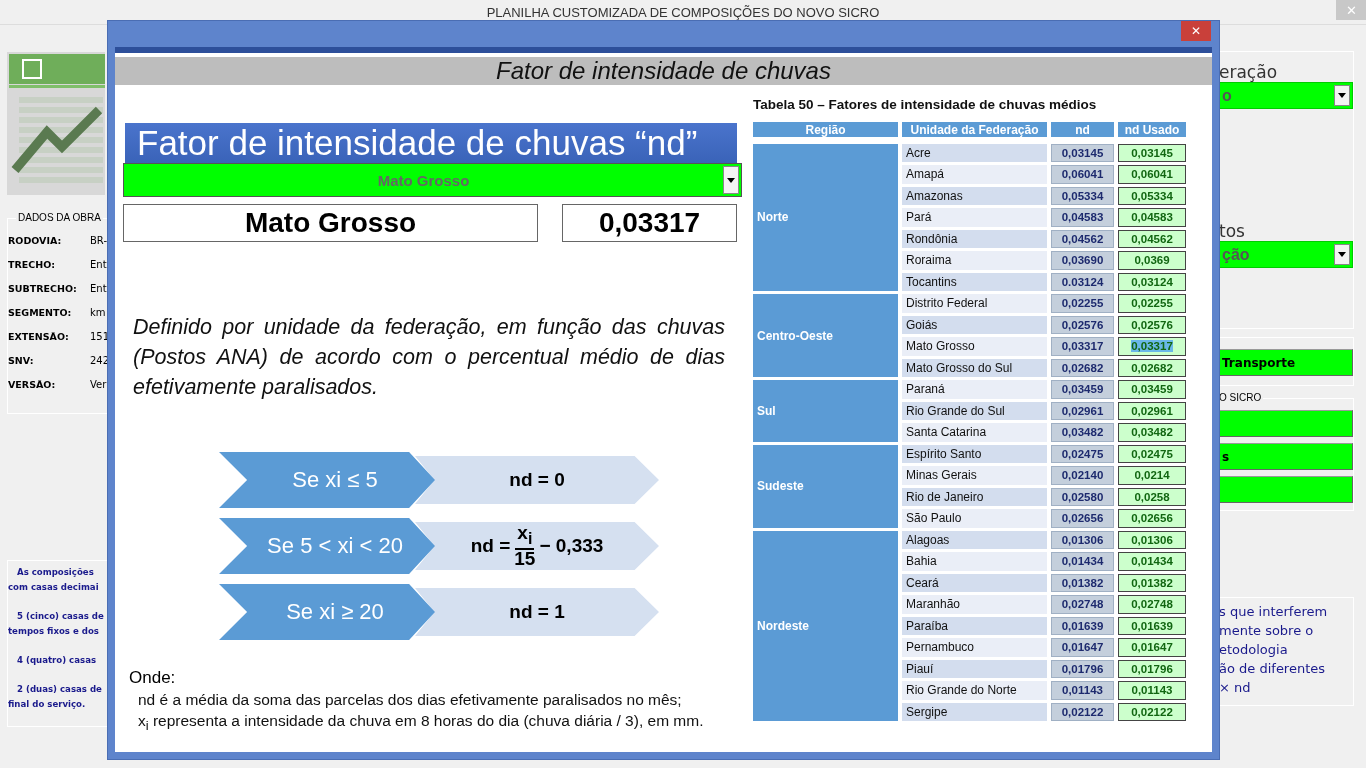 The height and width of the screenshot is (768, 1366). I want to click on nd-used-cell: 0,02961, so click(1152, 410).